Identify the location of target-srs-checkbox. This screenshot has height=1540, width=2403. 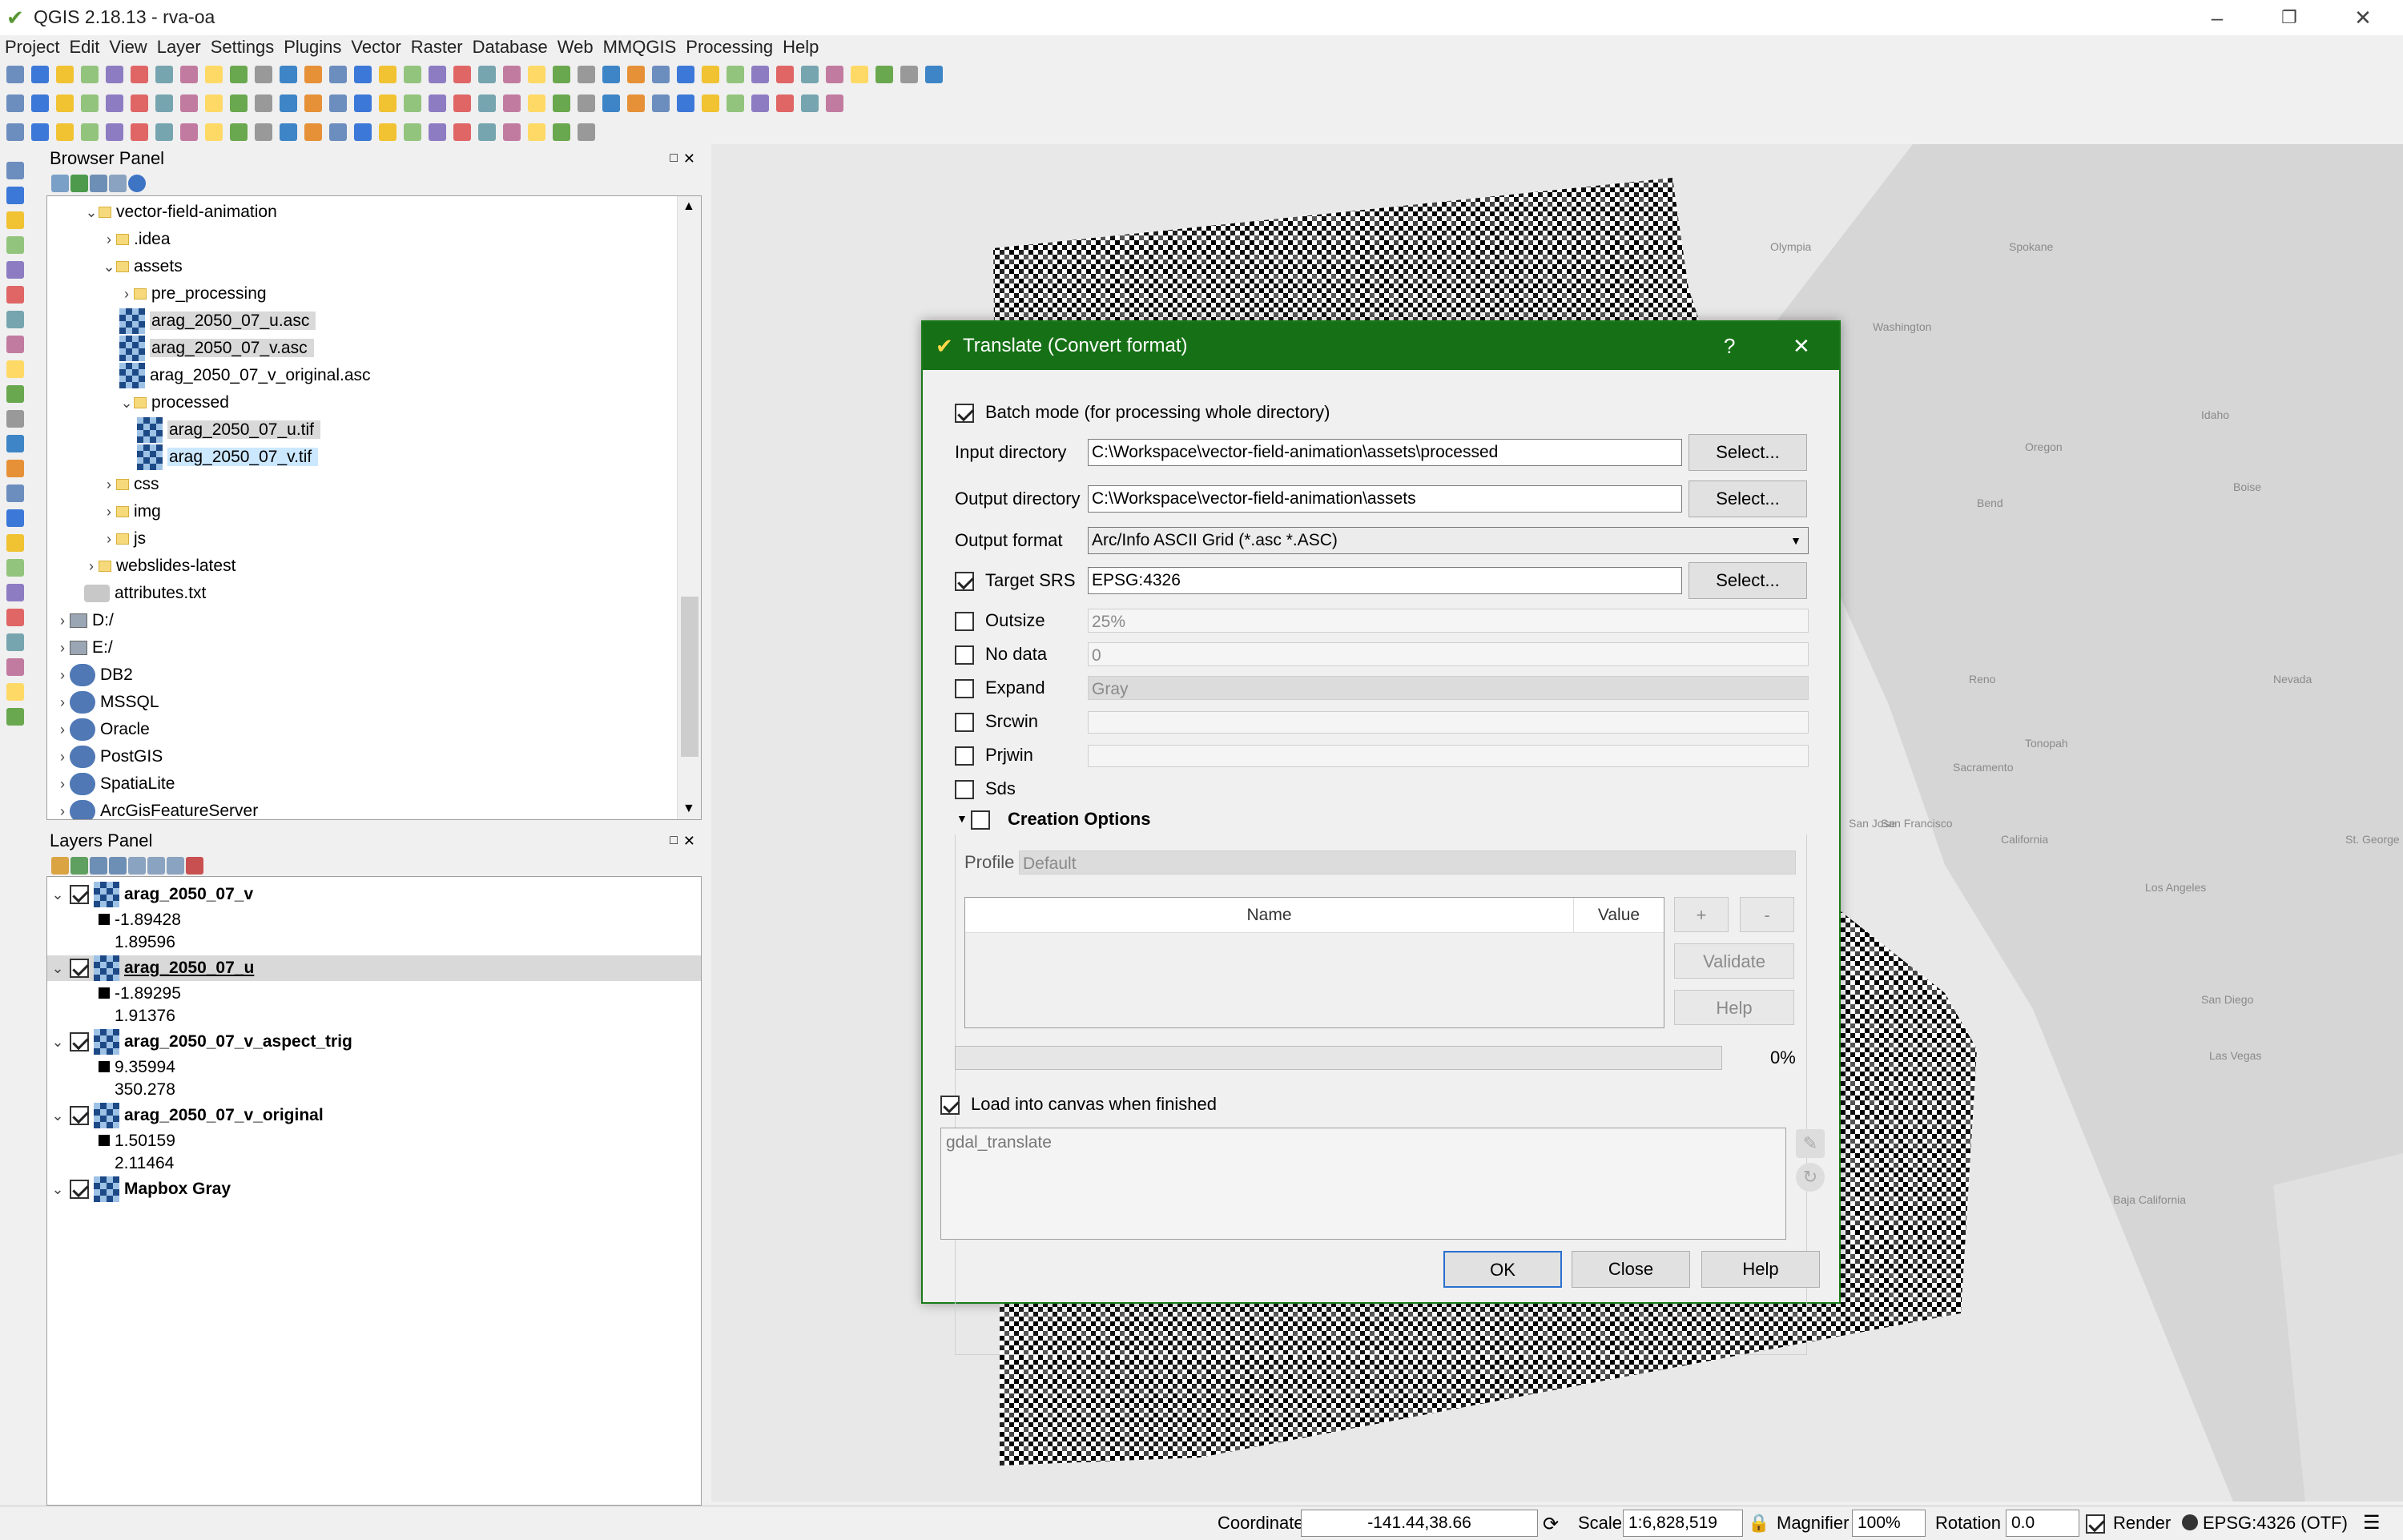
(964, 581).